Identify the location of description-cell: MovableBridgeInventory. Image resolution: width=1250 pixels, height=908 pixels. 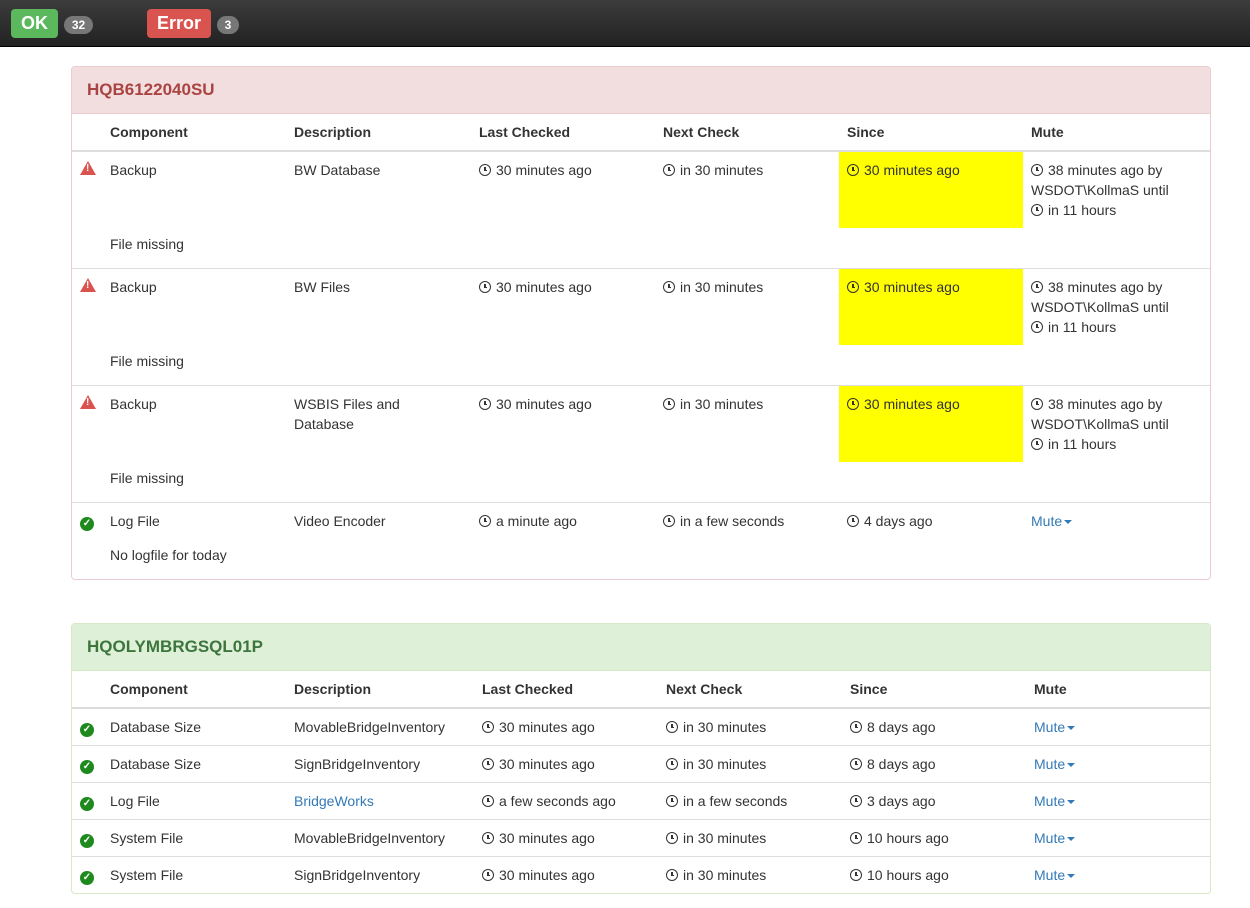
(380, 726).